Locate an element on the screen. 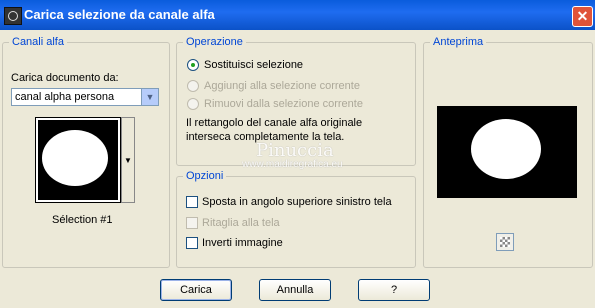 This screenshot has height=308, width=595. checkbox-ritaglia-label: Ritaglia alla tela is located at coordinates (241, 223).